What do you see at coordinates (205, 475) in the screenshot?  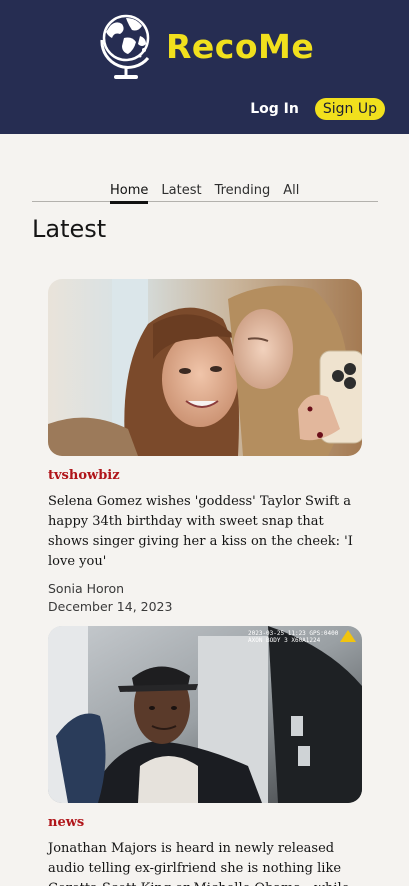 I see `article-category: tvshowbiz` at bounding box center [205, 475].